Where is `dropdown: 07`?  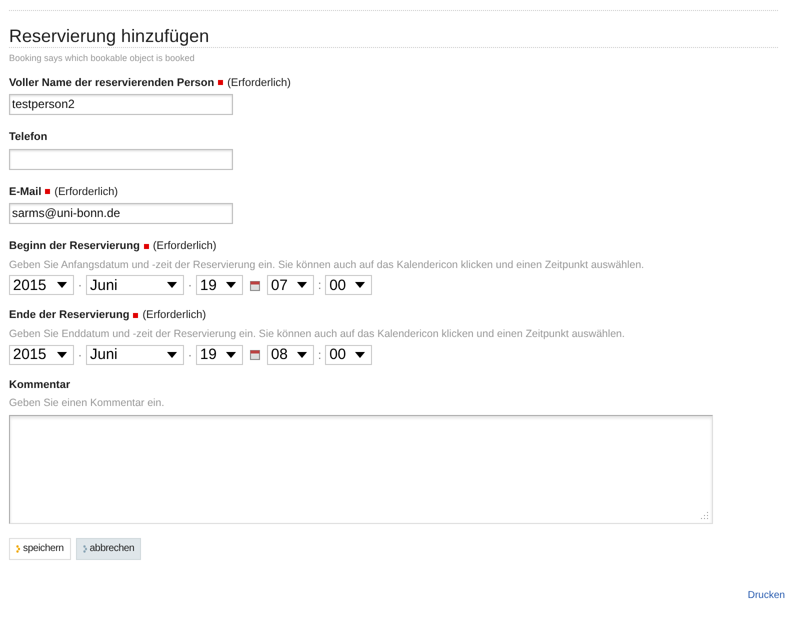 dropdown: 07 is located at coordinates (290, 285).